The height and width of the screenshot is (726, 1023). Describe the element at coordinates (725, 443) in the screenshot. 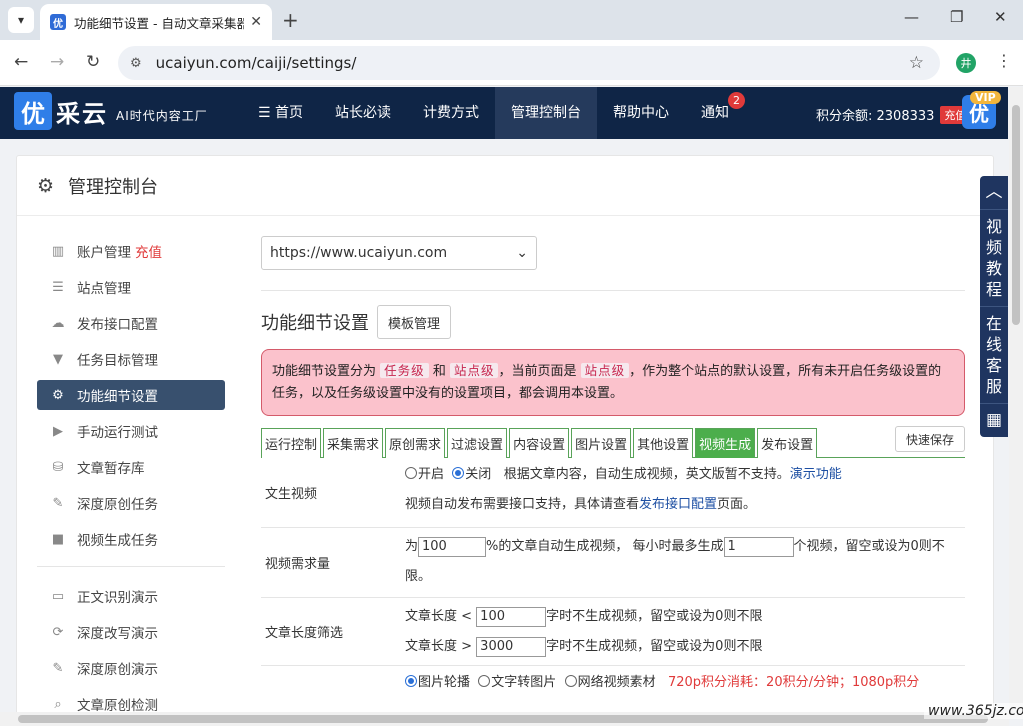

I see `tab-video-generation: 视频生成` at that location.